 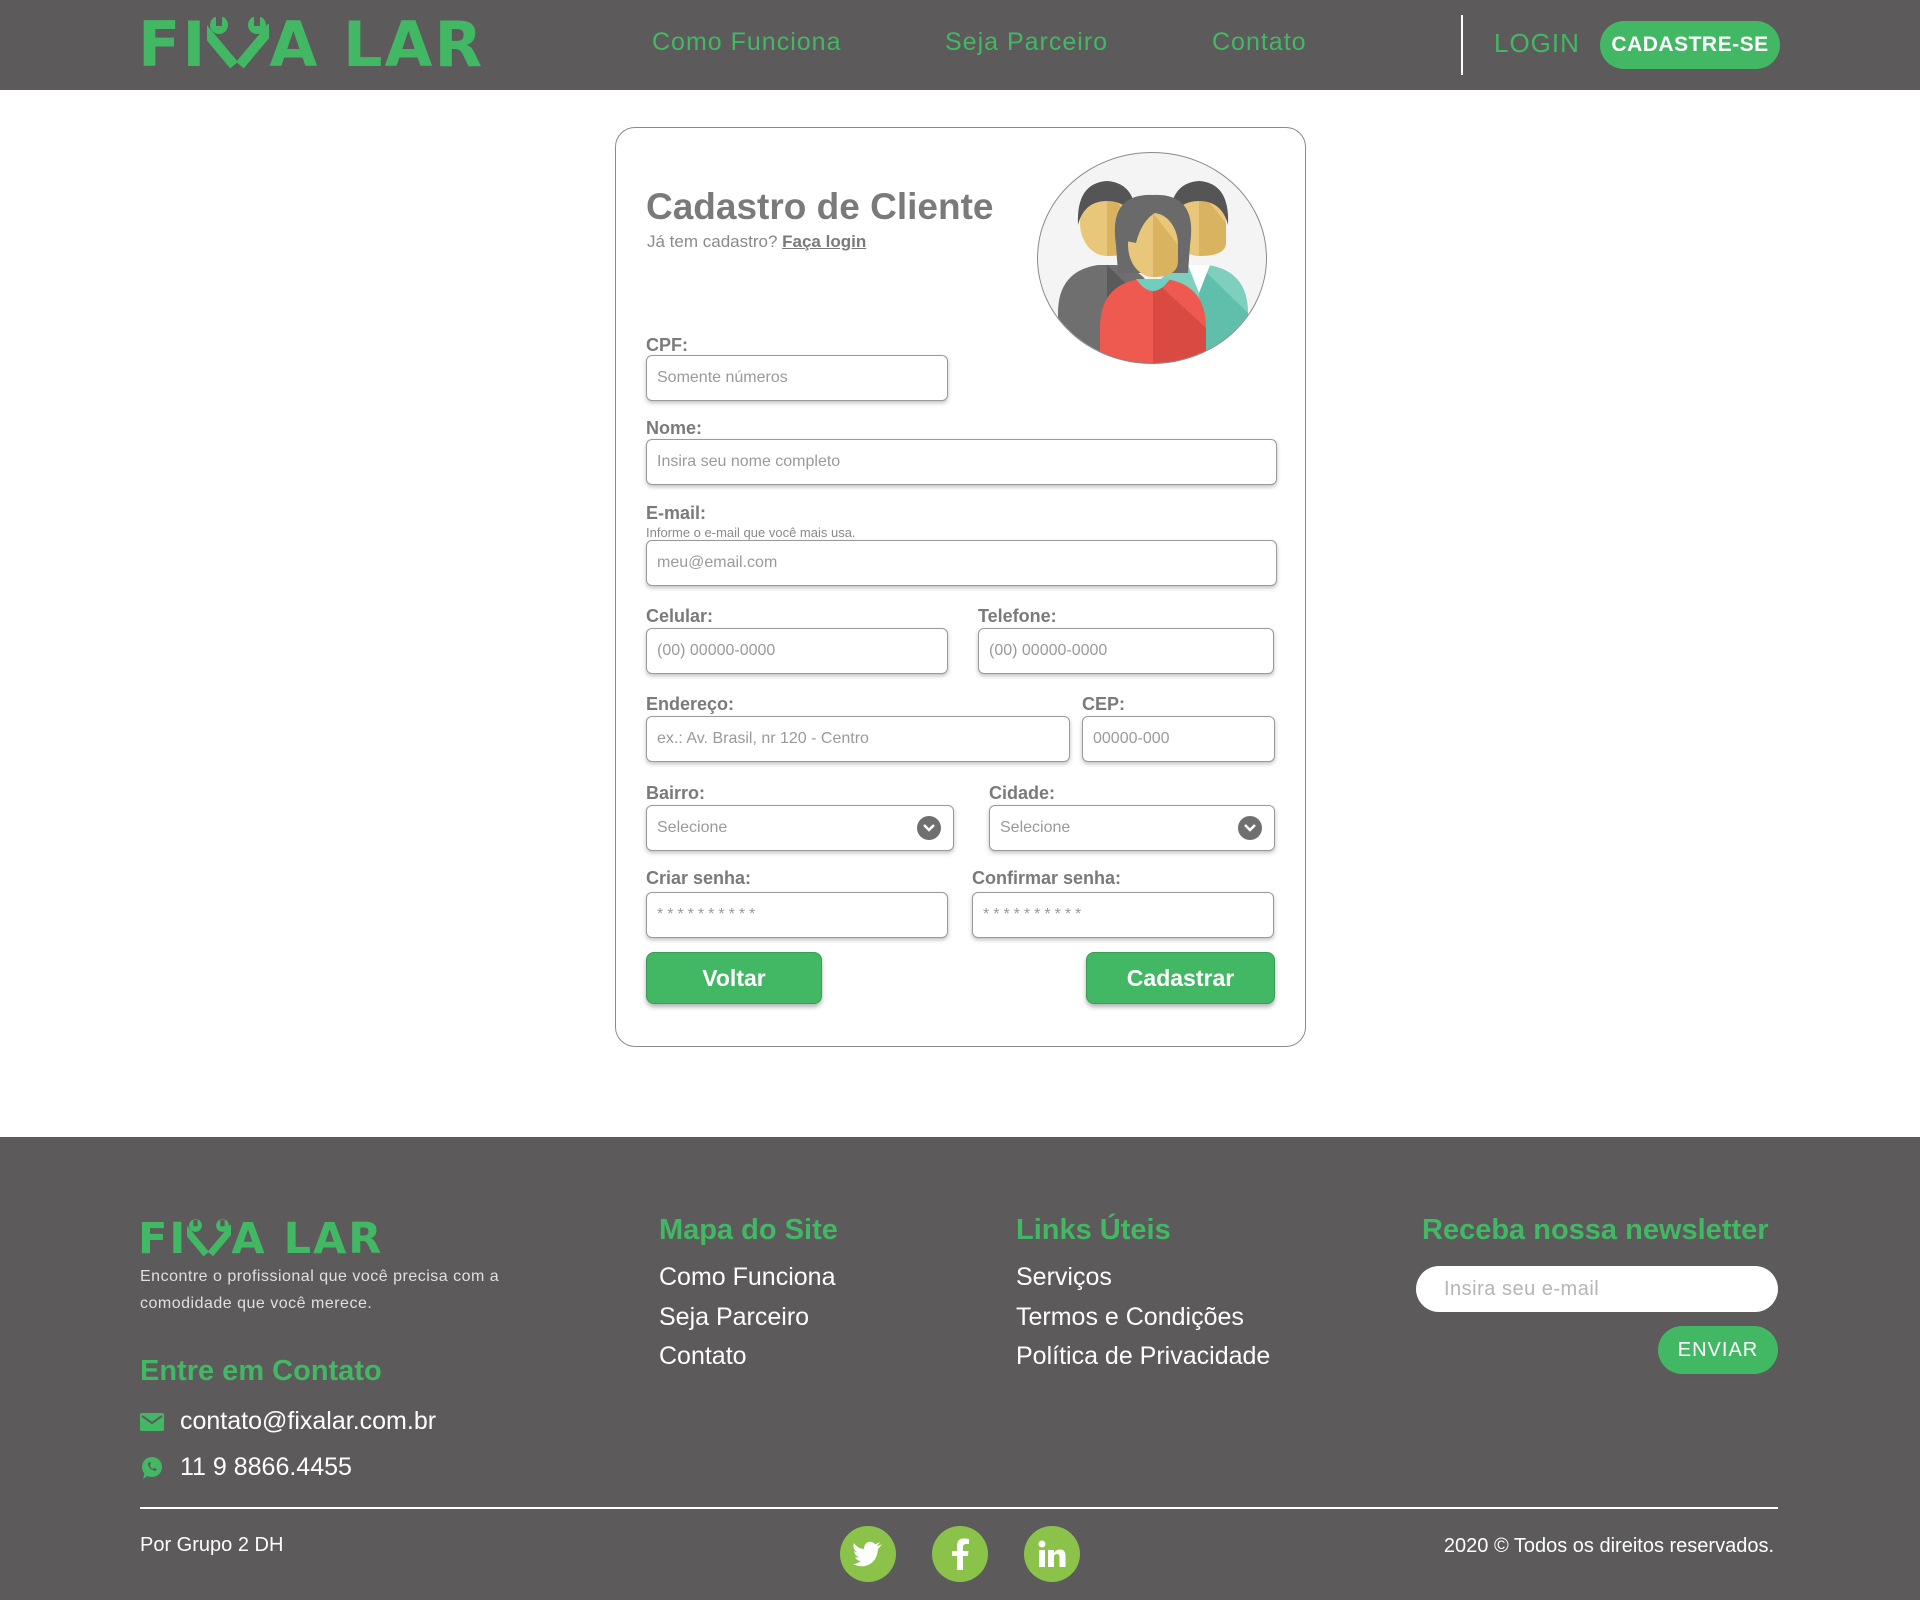 What do you see at coordinates (1047, 878) in the screenshot?
I see `confirmar-label: Confirmar senha:` at bounding box center [1047, 878].